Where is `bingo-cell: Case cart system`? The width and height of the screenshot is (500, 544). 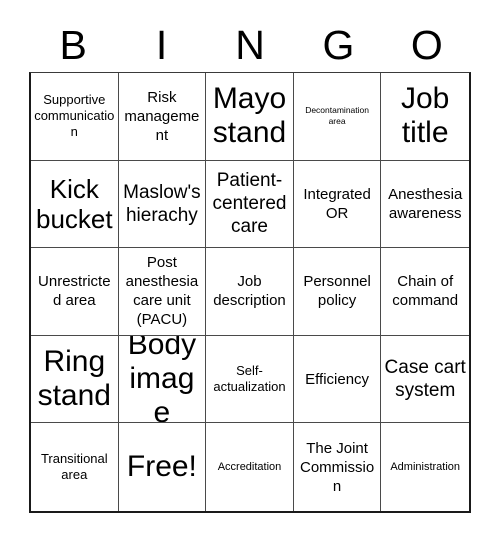
bingo-cell: Case cart system is located at coordinates (425, 379).